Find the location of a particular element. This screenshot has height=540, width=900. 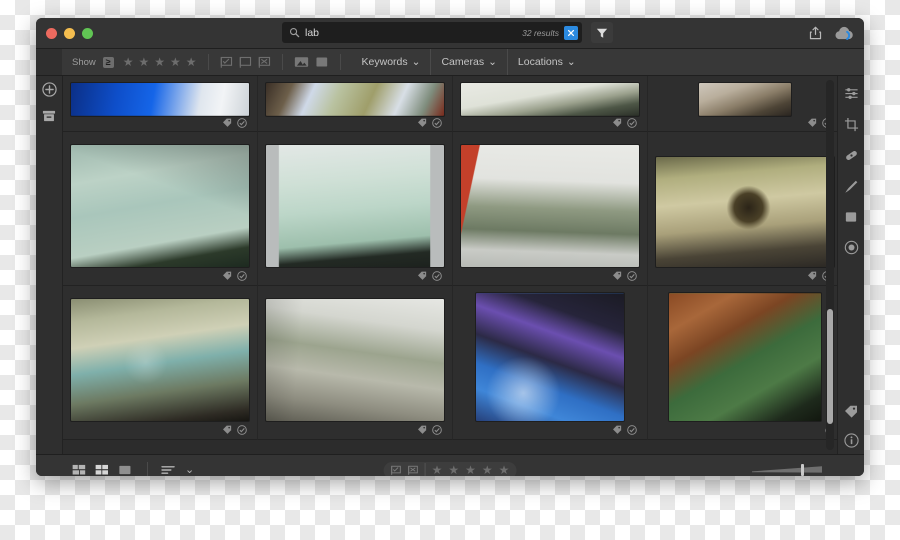

zoom-window-button is located at coordinates (87, 33).